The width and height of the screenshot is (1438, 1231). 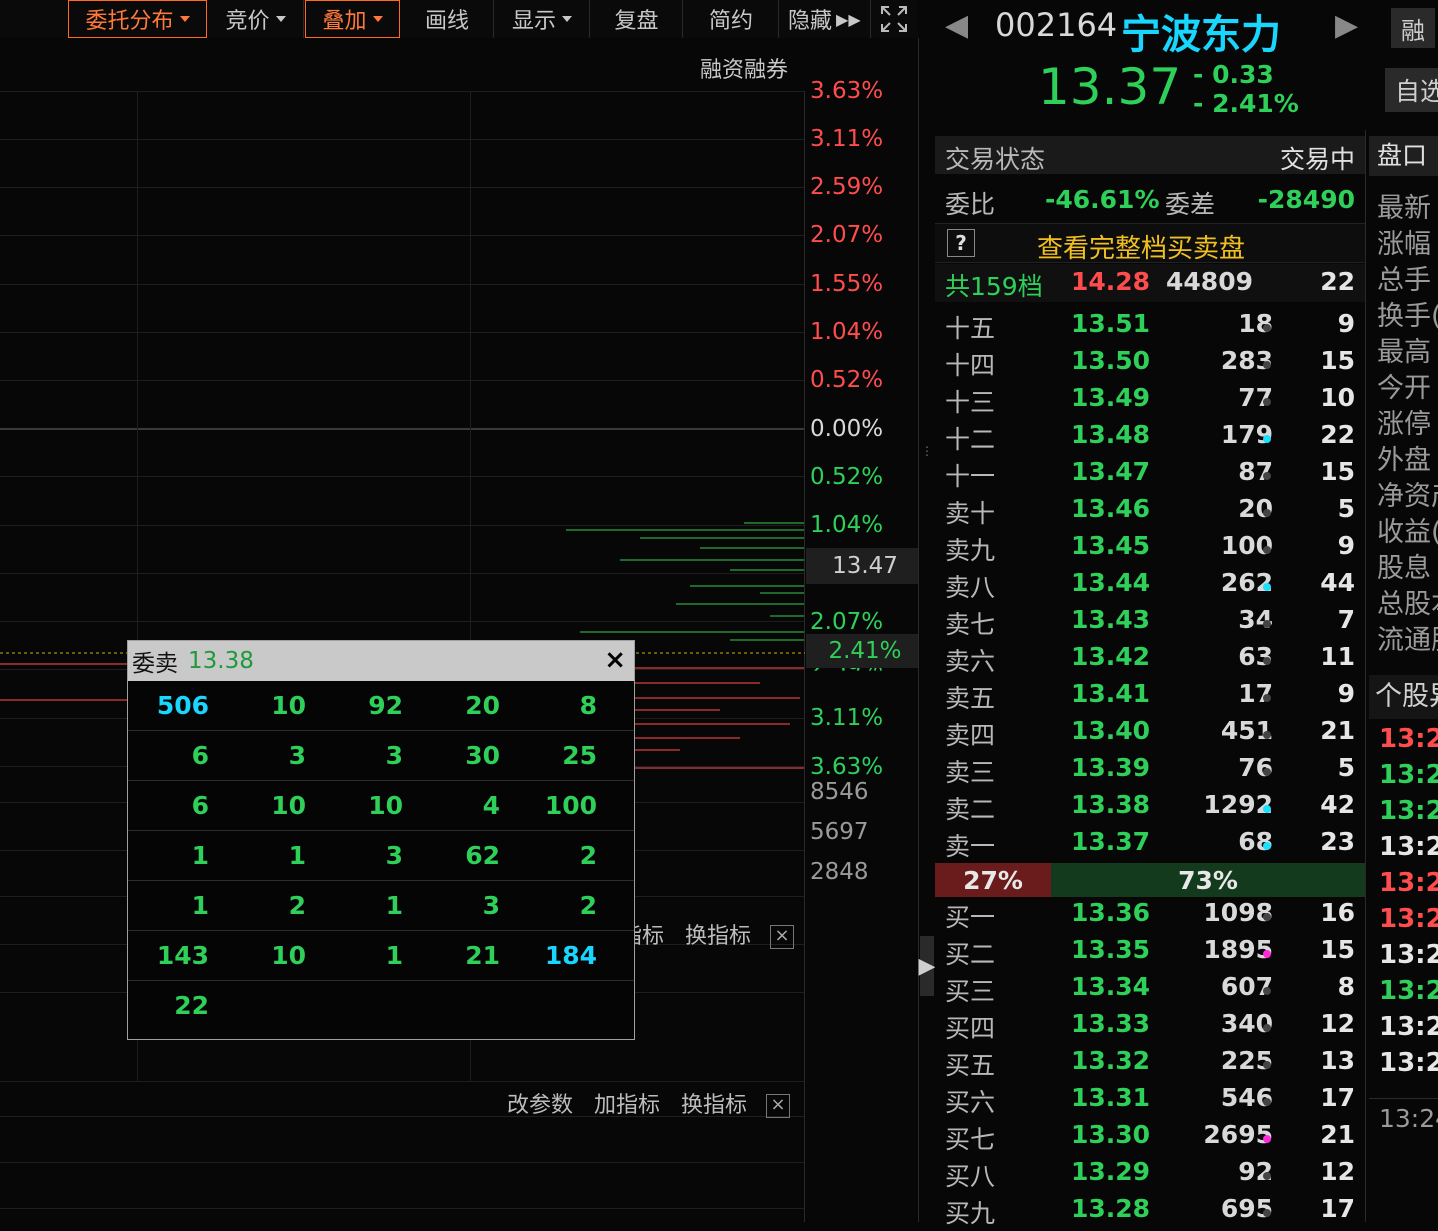 I want to click on add-indicator-button: 加指标, so click(x=627, y=1105).